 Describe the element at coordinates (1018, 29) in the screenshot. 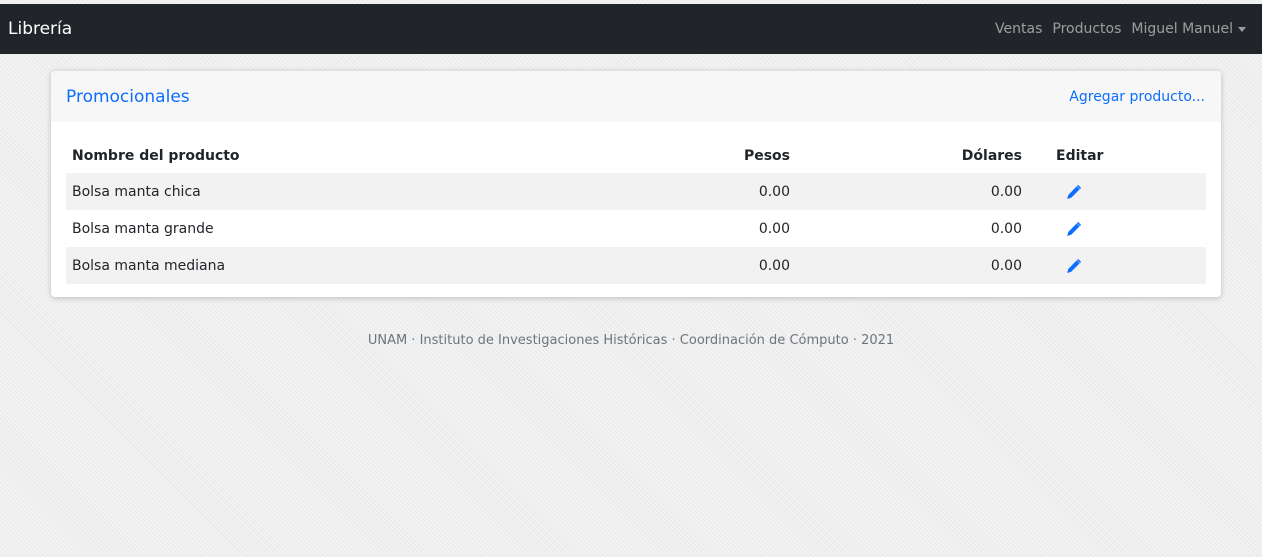

I see `nav-link-ventas: Ventas` at that location.